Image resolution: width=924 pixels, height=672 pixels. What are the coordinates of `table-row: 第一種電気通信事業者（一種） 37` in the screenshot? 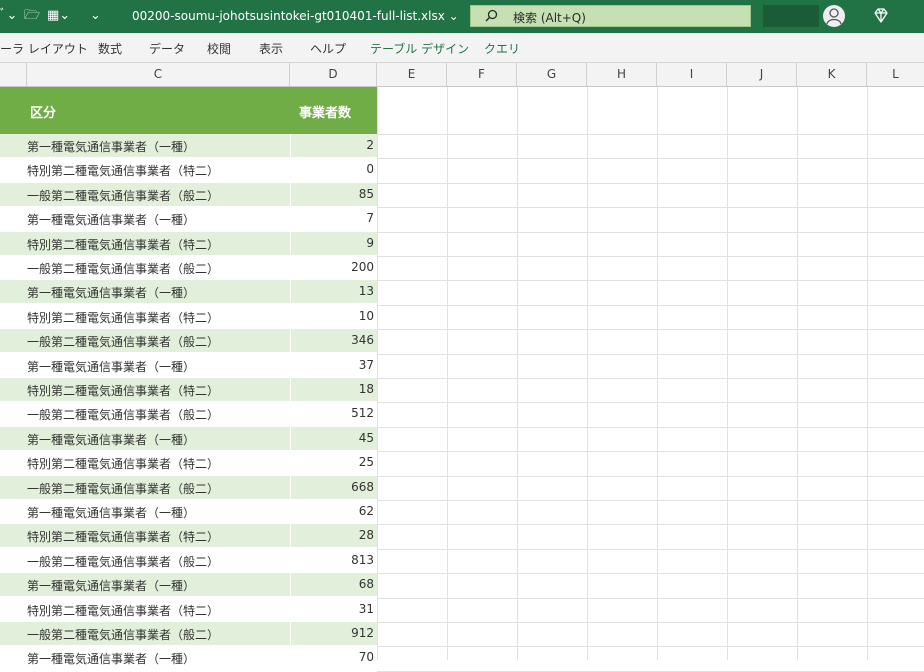 It's located at (188, 366).